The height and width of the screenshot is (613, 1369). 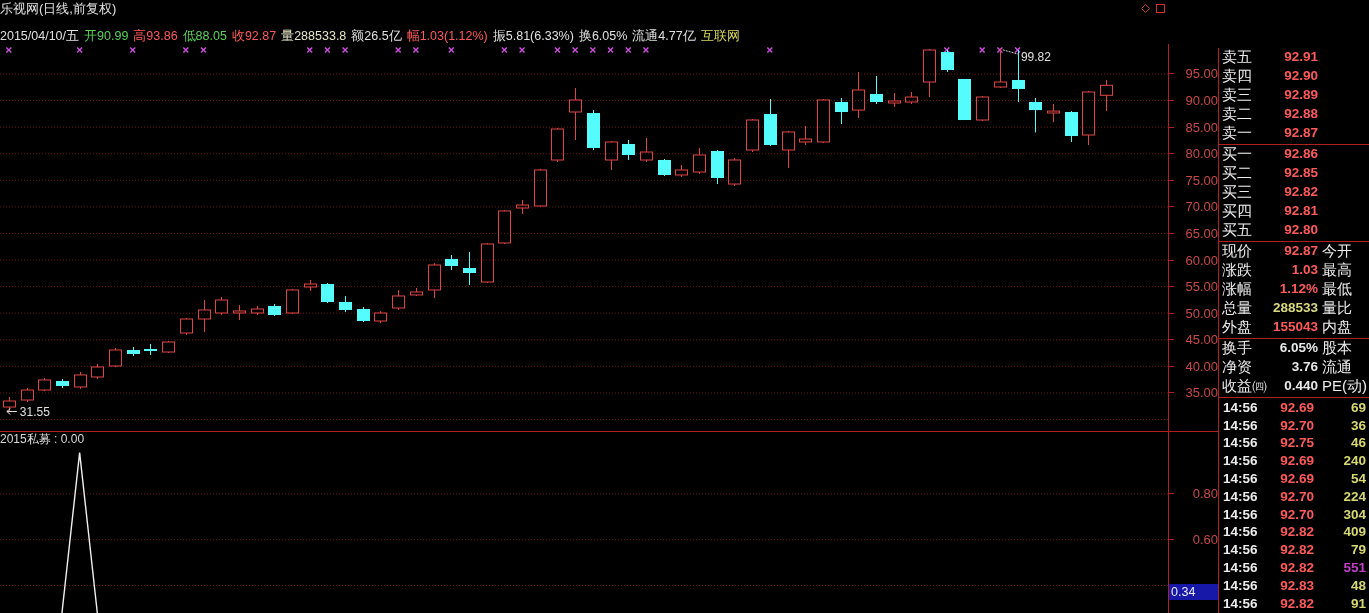 What do you see at coordinates (42, 439) in the screenshot?
I see `indicator-title: 2015私募 : 0.00` at bounding box center [42, 439].